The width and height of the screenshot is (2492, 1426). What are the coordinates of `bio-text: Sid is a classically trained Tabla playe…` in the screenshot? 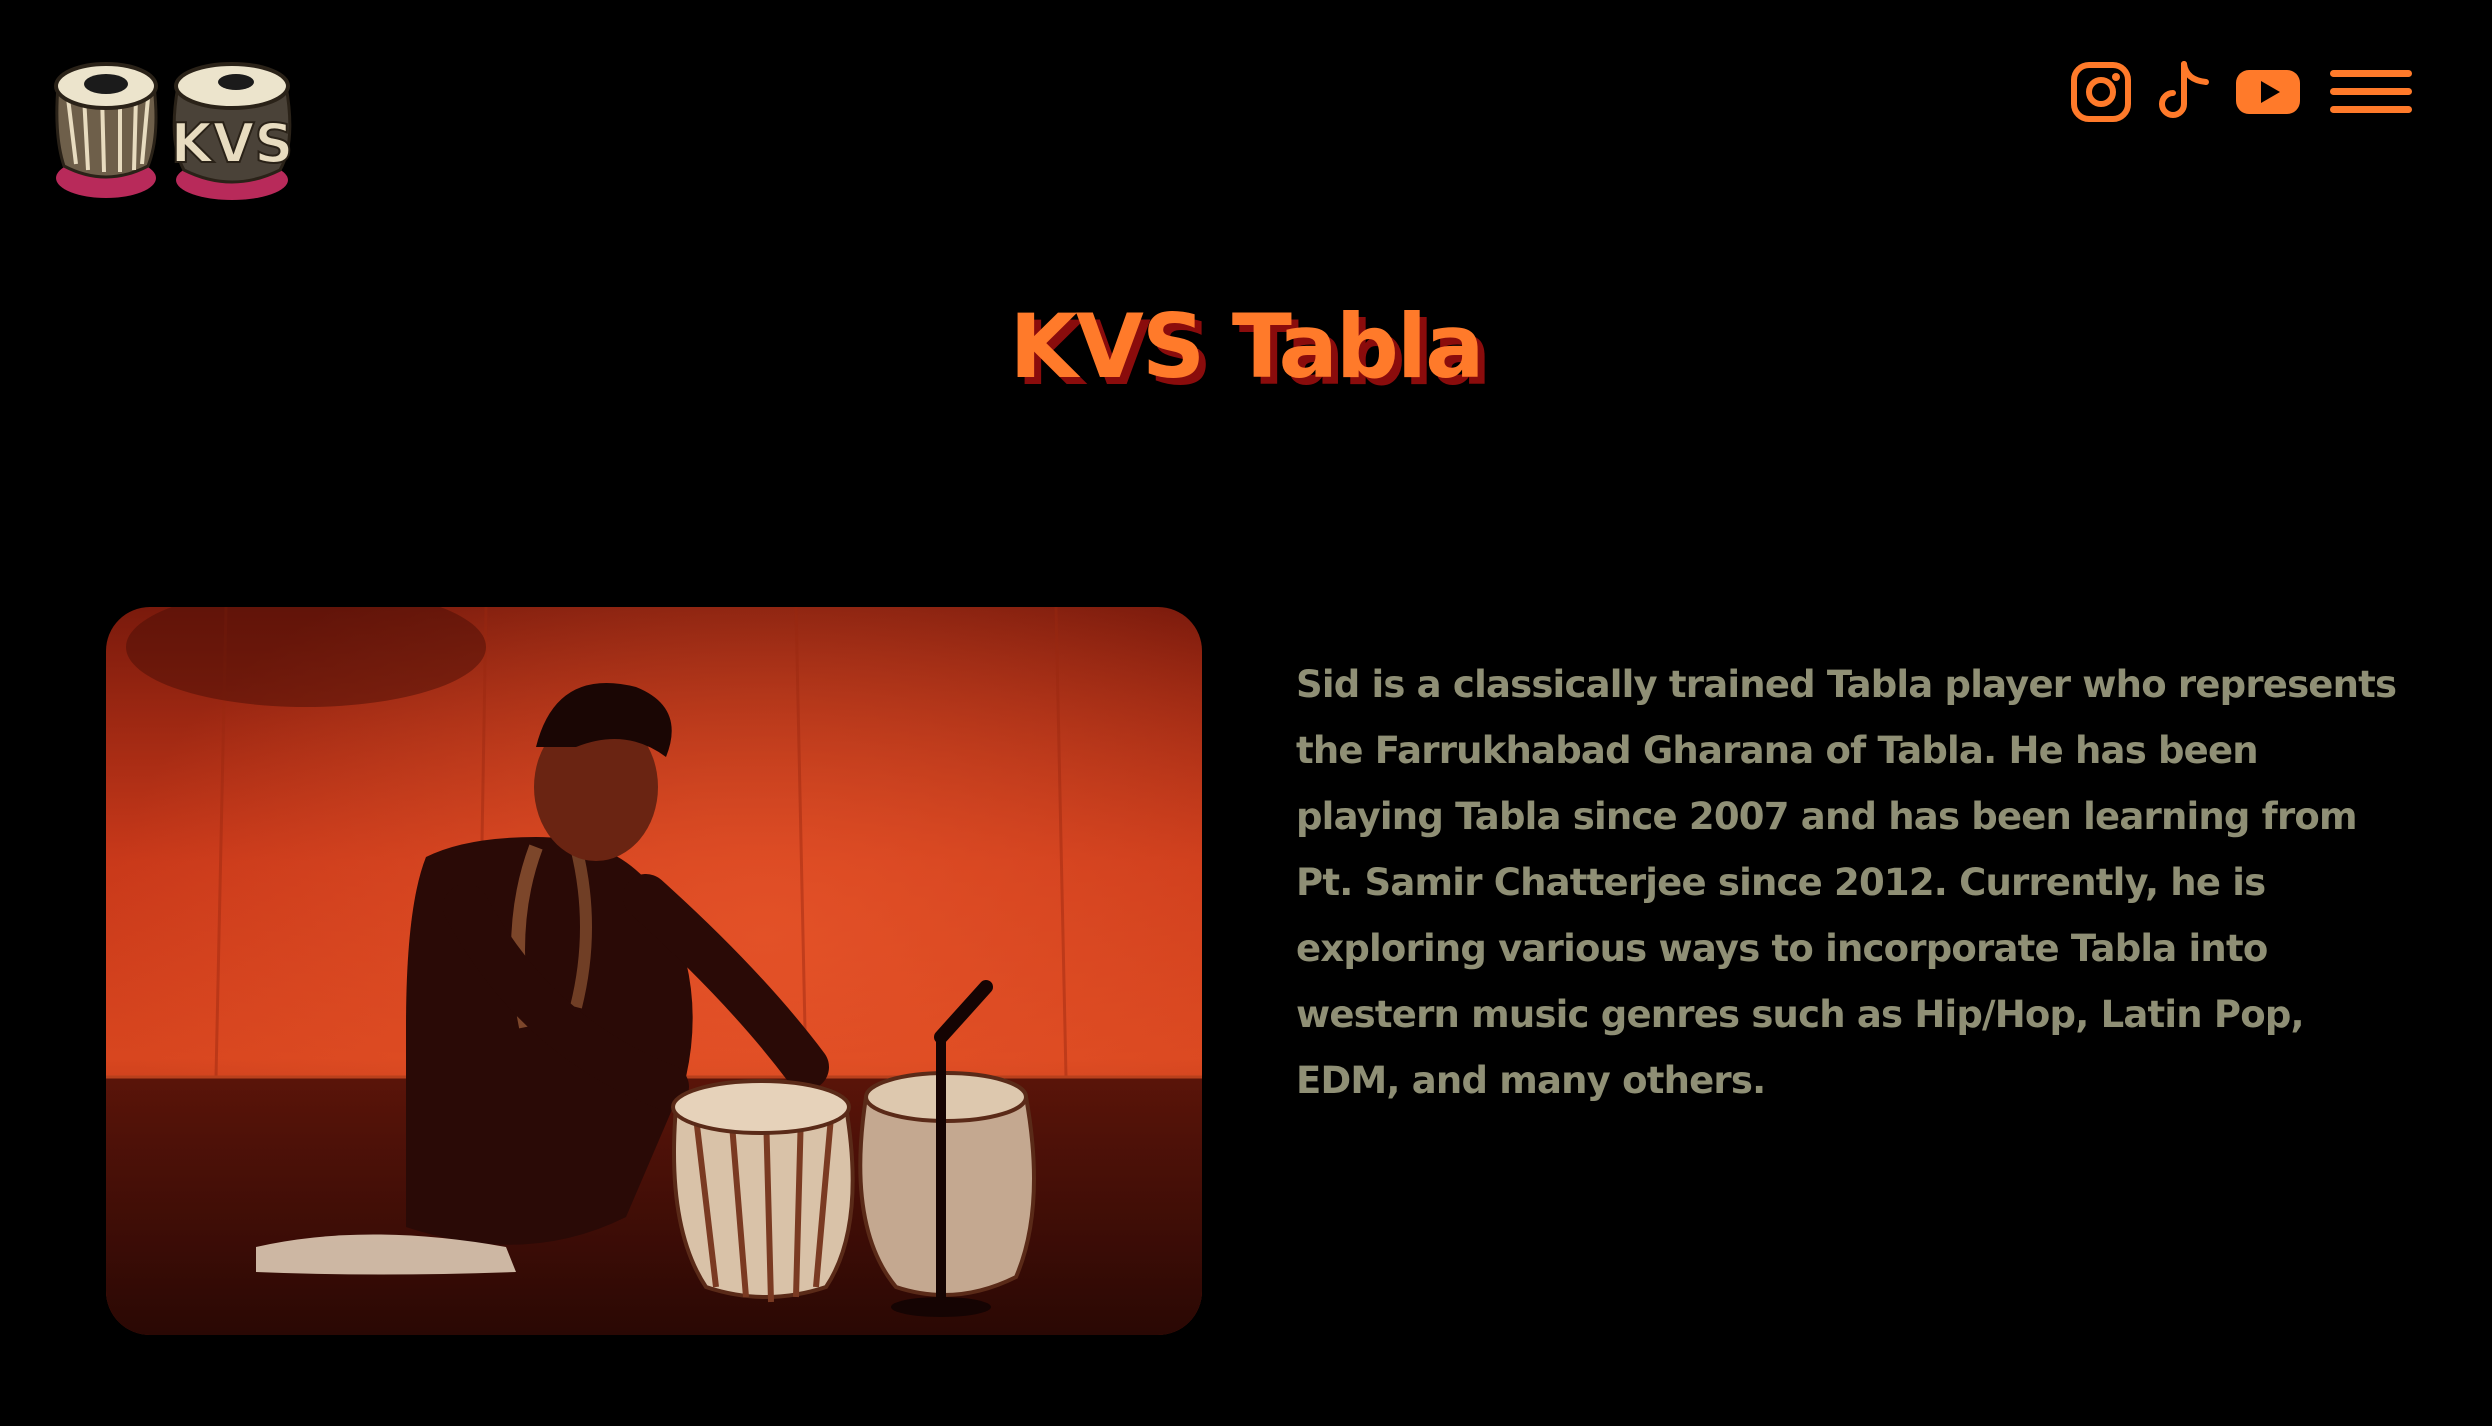 It's located at (1846, 882).